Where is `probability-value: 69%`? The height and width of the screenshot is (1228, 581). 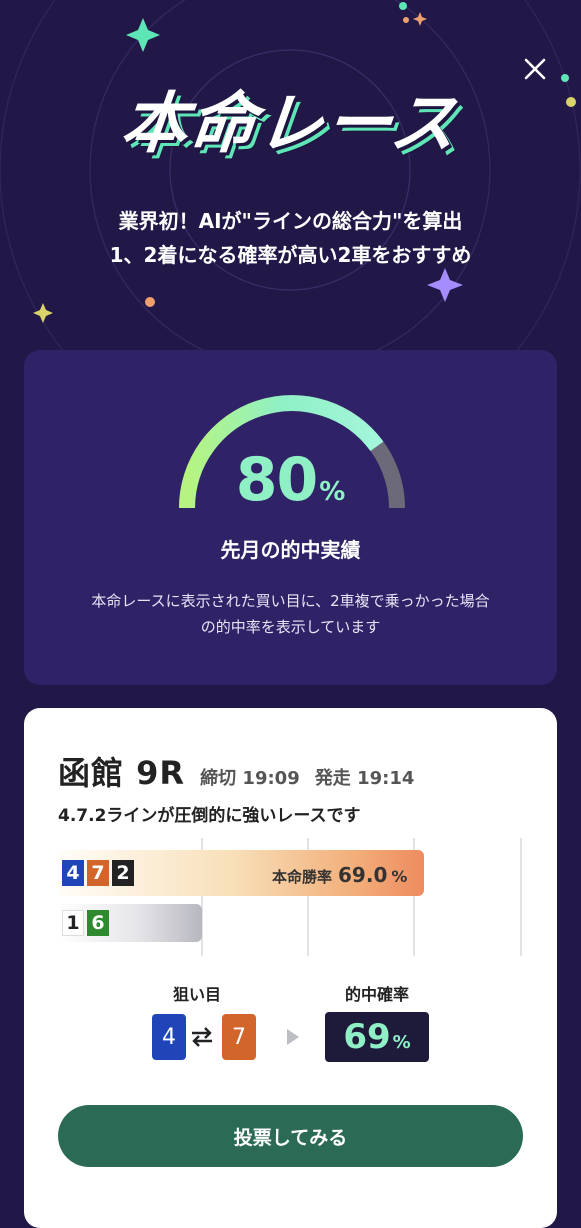
probability-value: 69% is located at coordinates (377, 1037).